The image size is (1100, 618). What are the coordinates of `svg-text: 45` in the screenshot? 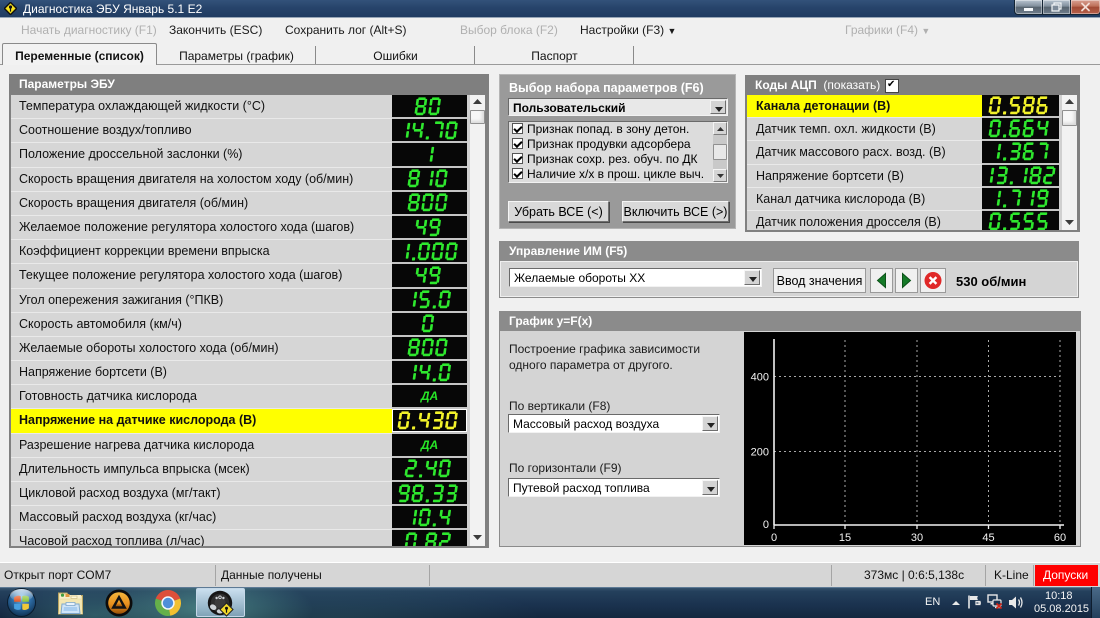 It's located at (988, 538).